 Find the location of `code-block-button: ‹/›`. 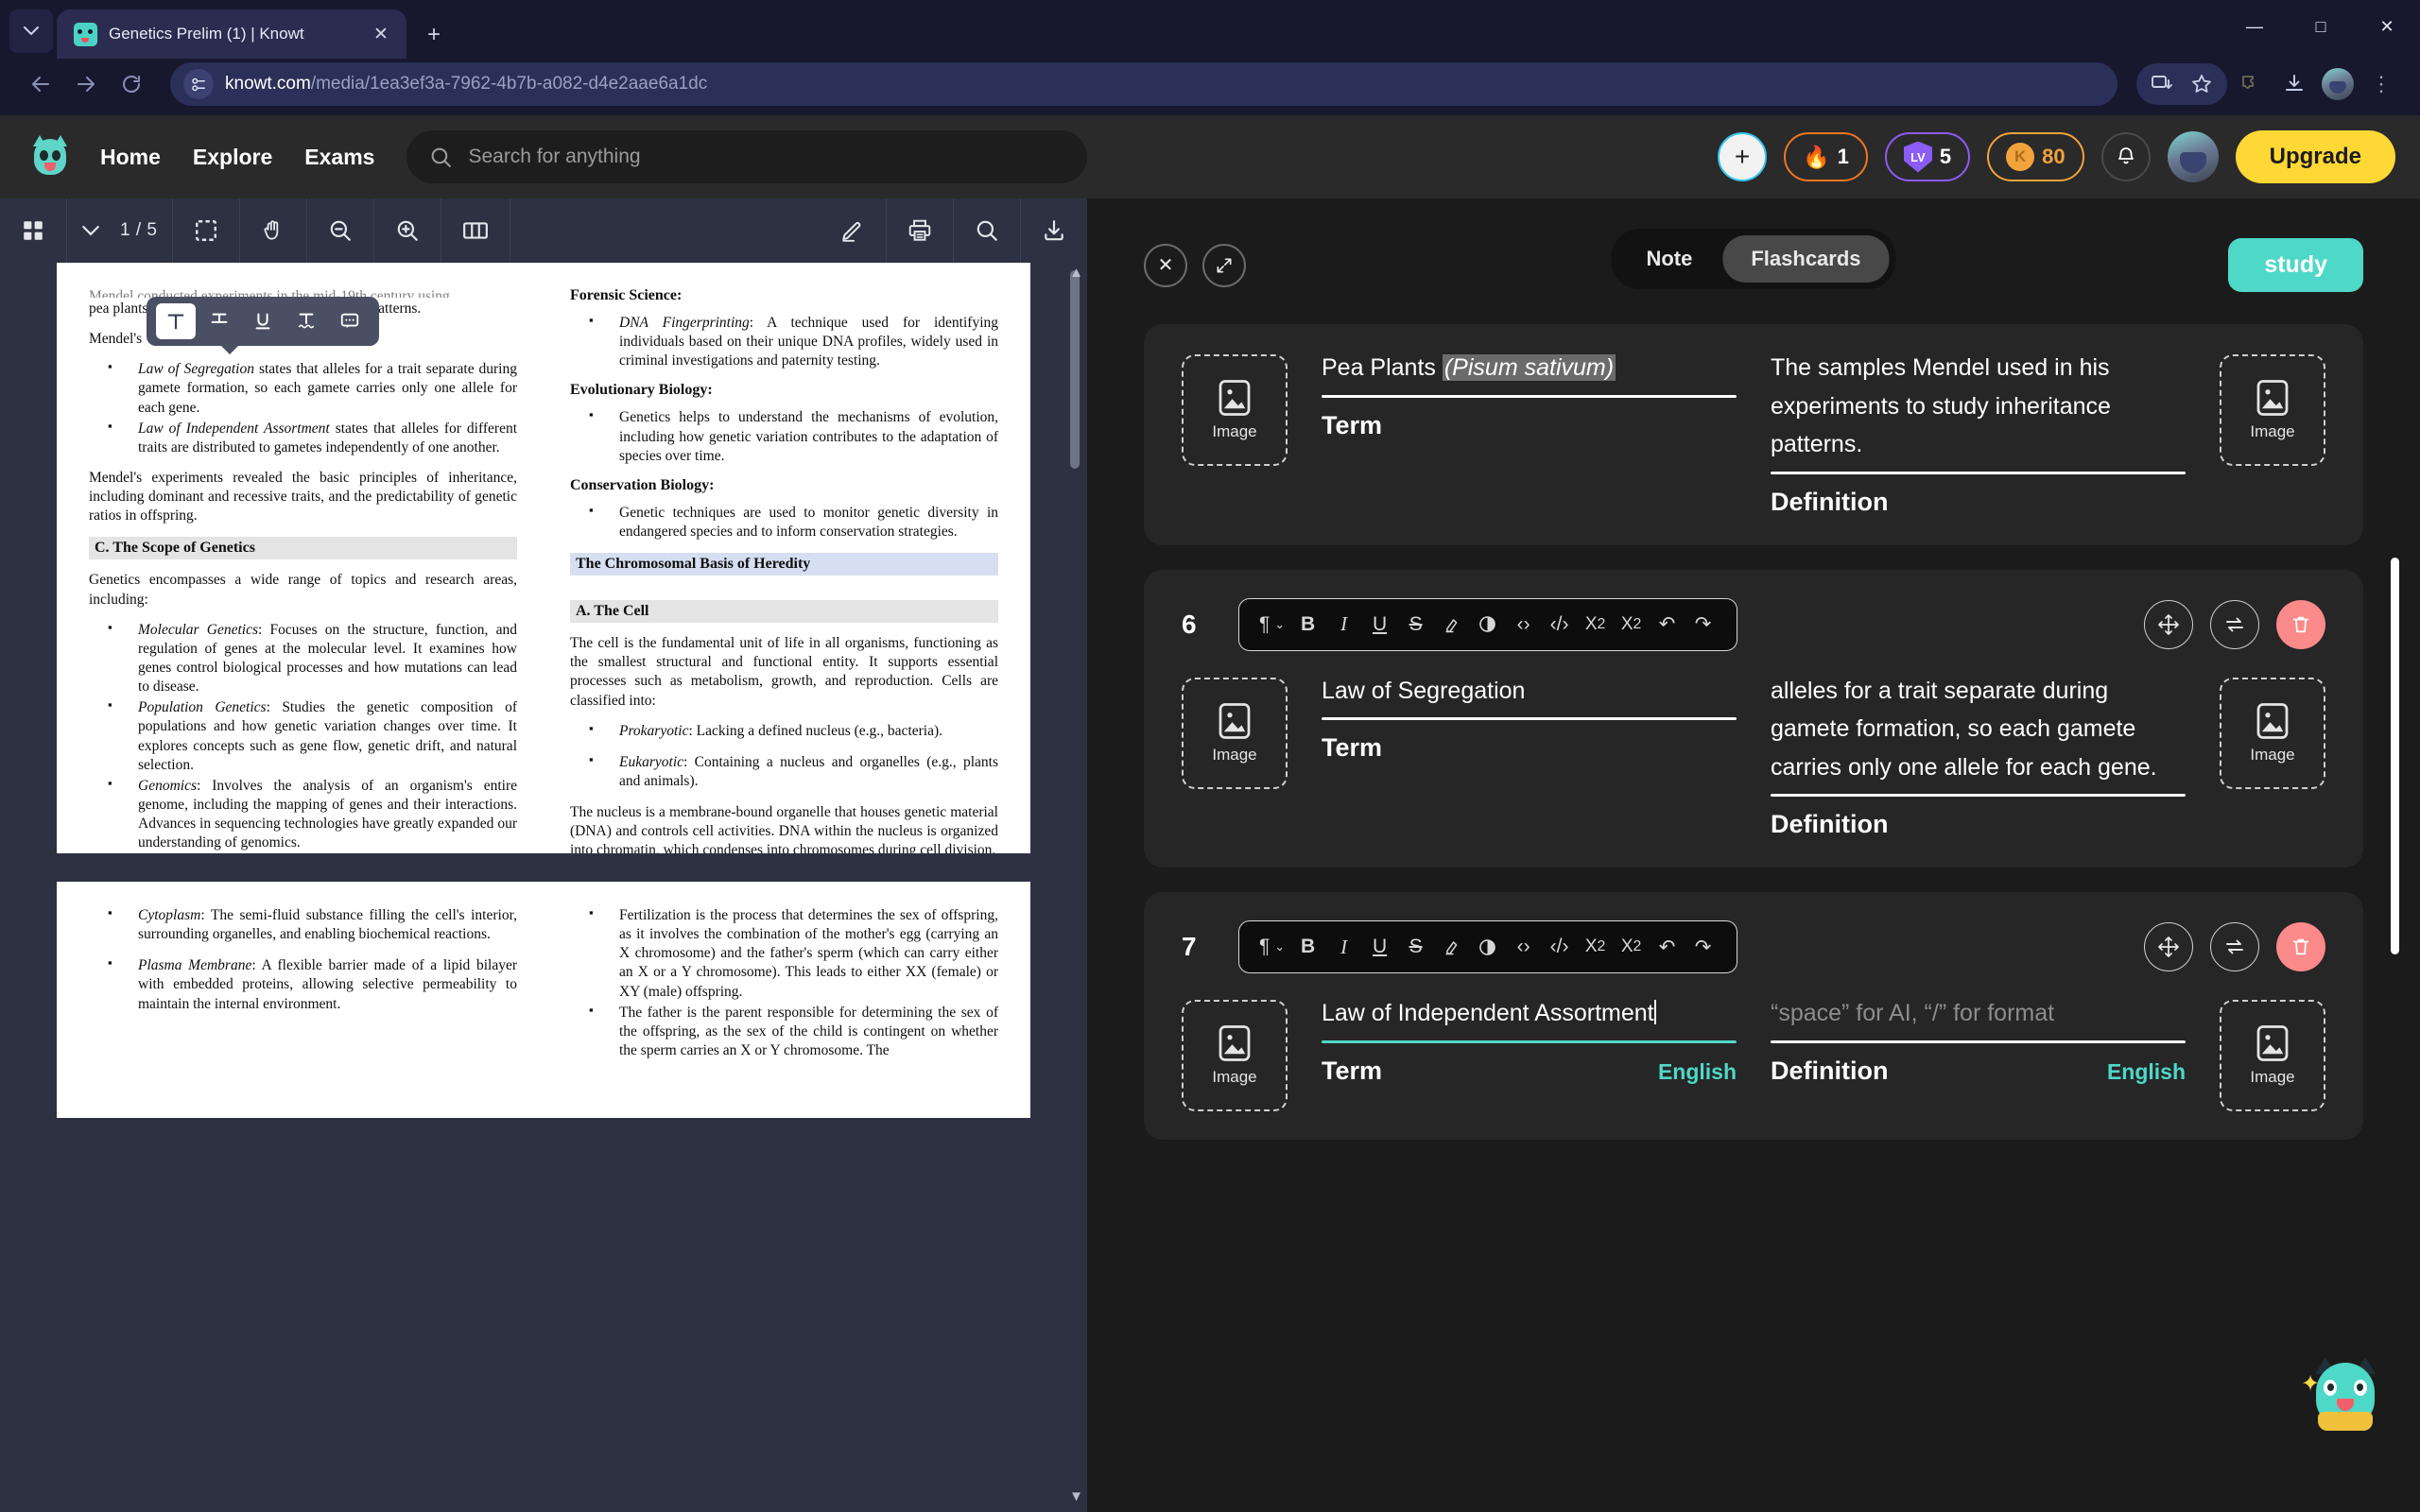

code-block-button: ‹/› is located at coordinates (1560, 625).